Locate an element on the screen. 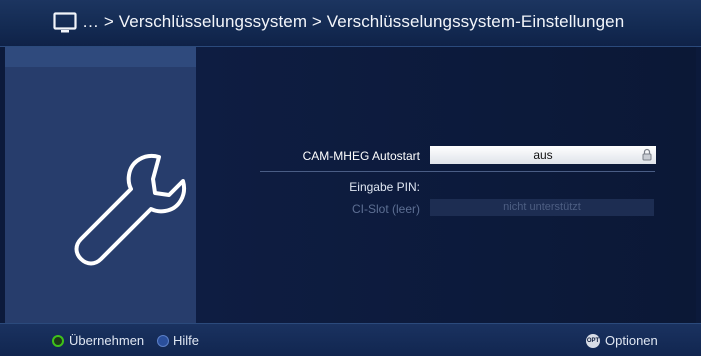 This screenshot has width=701, height=356. lock-icon is located at coordinates (647, 154).